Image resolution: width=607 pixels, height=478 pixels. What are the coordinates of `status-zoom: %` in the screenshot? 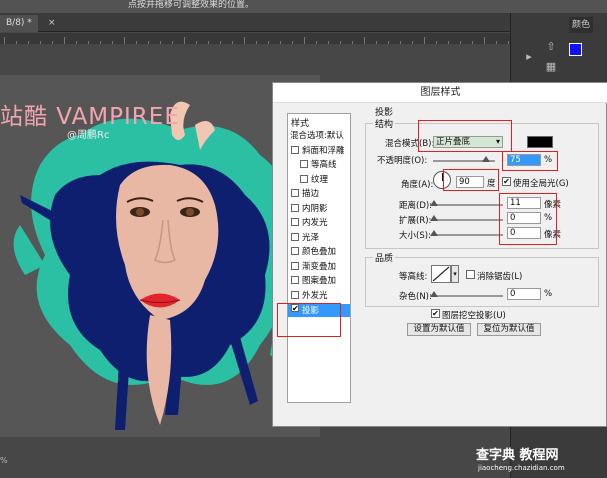 It's located at (4, 460).